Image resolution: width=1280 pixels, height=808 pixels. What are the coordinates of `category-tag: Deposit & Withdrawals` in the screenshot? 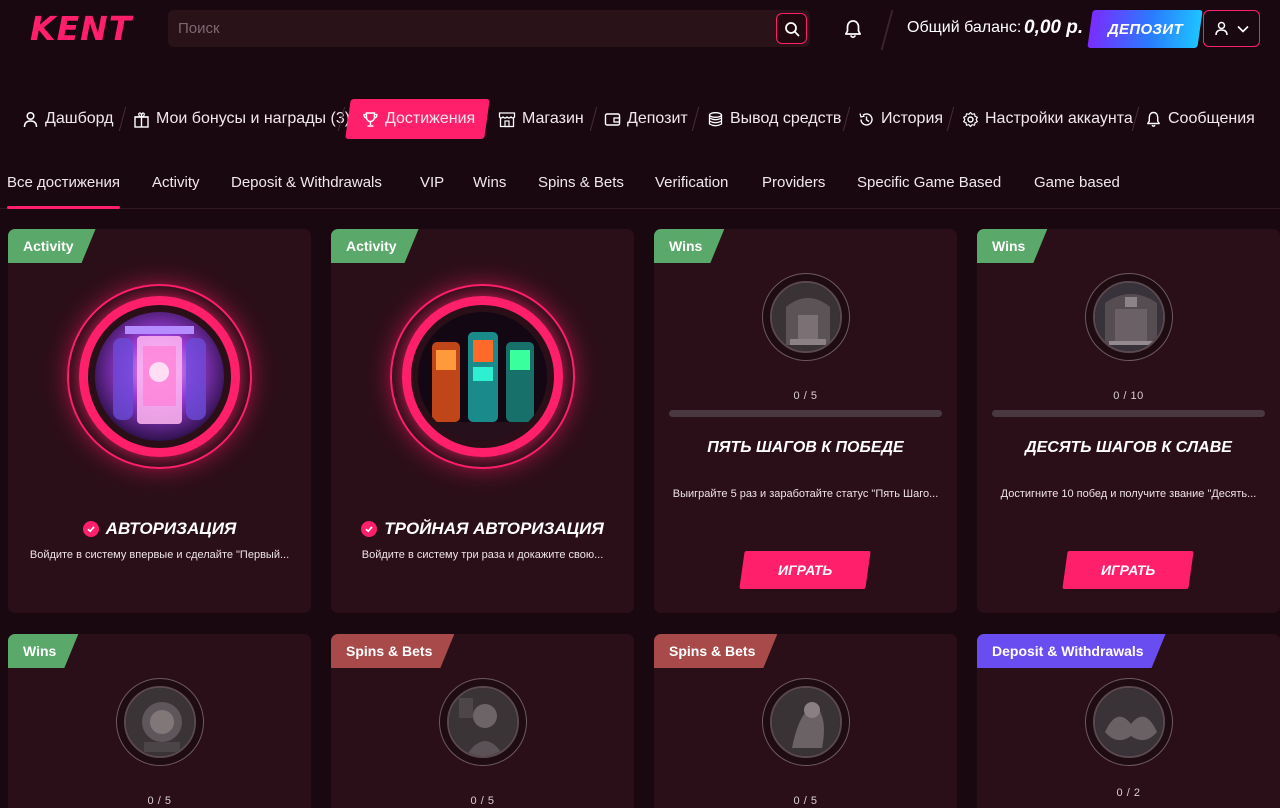 It's located at (1071, 651).